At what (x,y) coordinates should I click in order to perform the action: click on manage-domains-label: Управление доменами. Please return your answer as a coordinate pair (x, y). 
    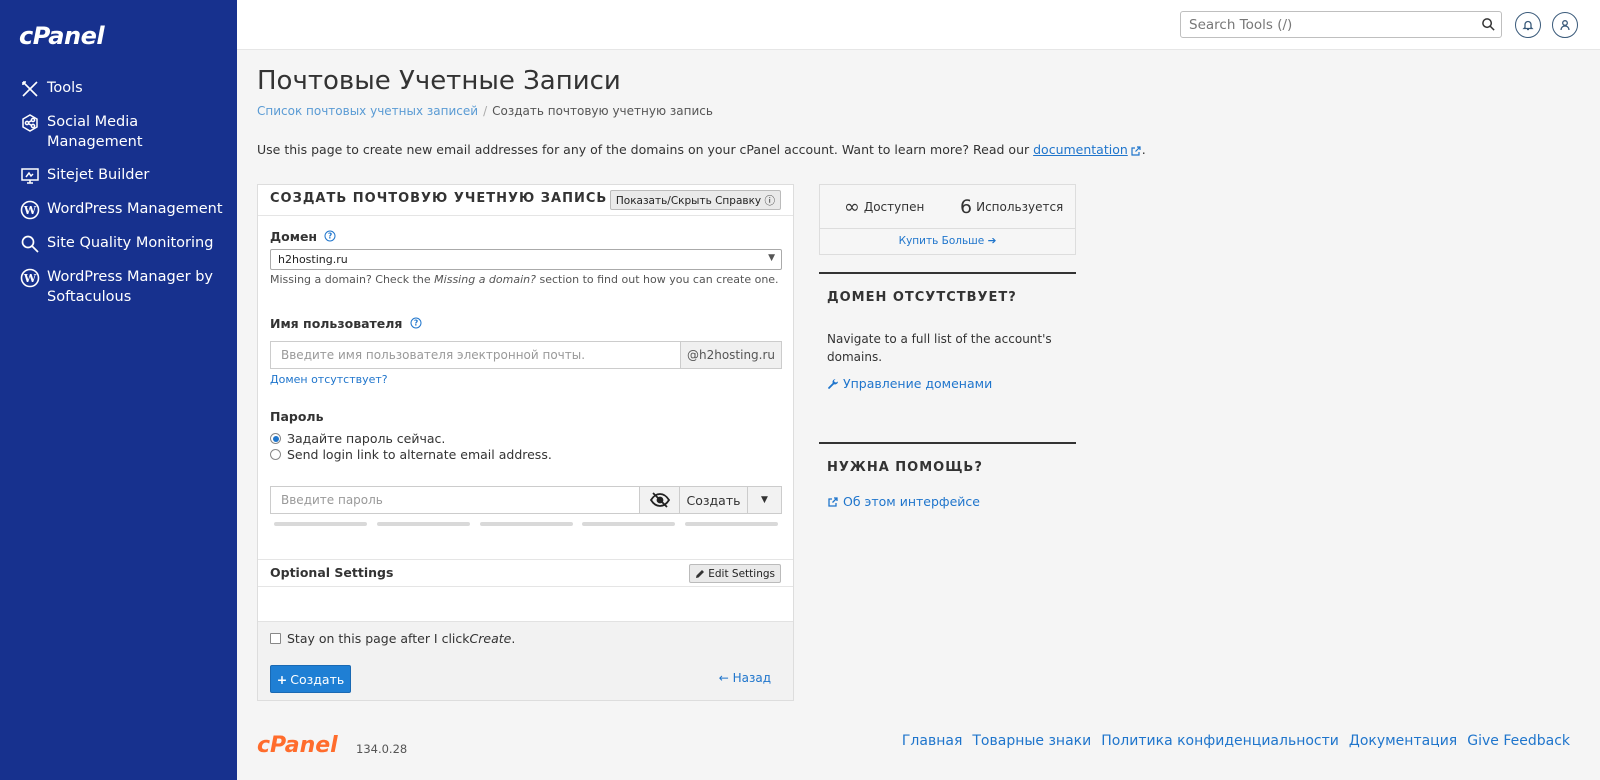
    Looking at the image, I should click on (918, 383).